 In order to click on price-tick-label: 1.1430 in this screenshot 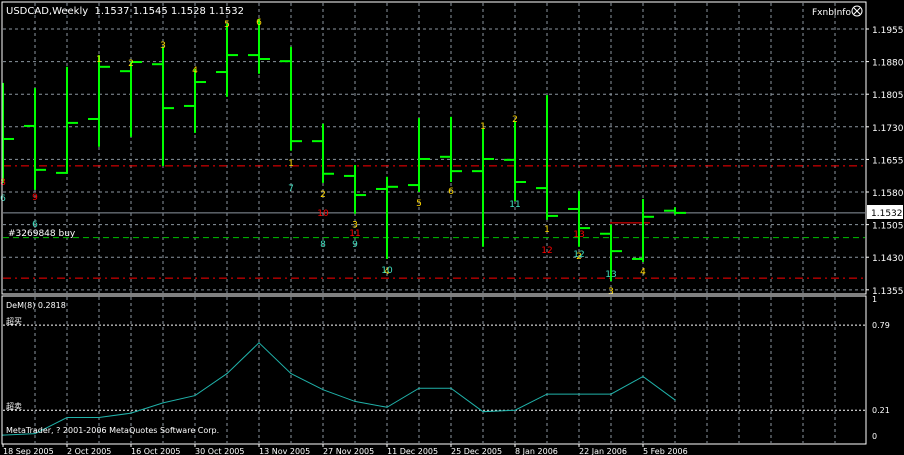, I will do `click(888, 259)`.